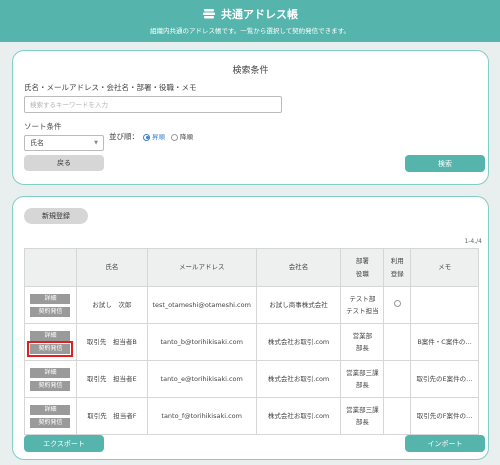 The height and width of the screenshot is (465, 500). Describe the element at coordinates (111, 305) in the screenshot. I see `cell-name: お試し 次郎` at that location.